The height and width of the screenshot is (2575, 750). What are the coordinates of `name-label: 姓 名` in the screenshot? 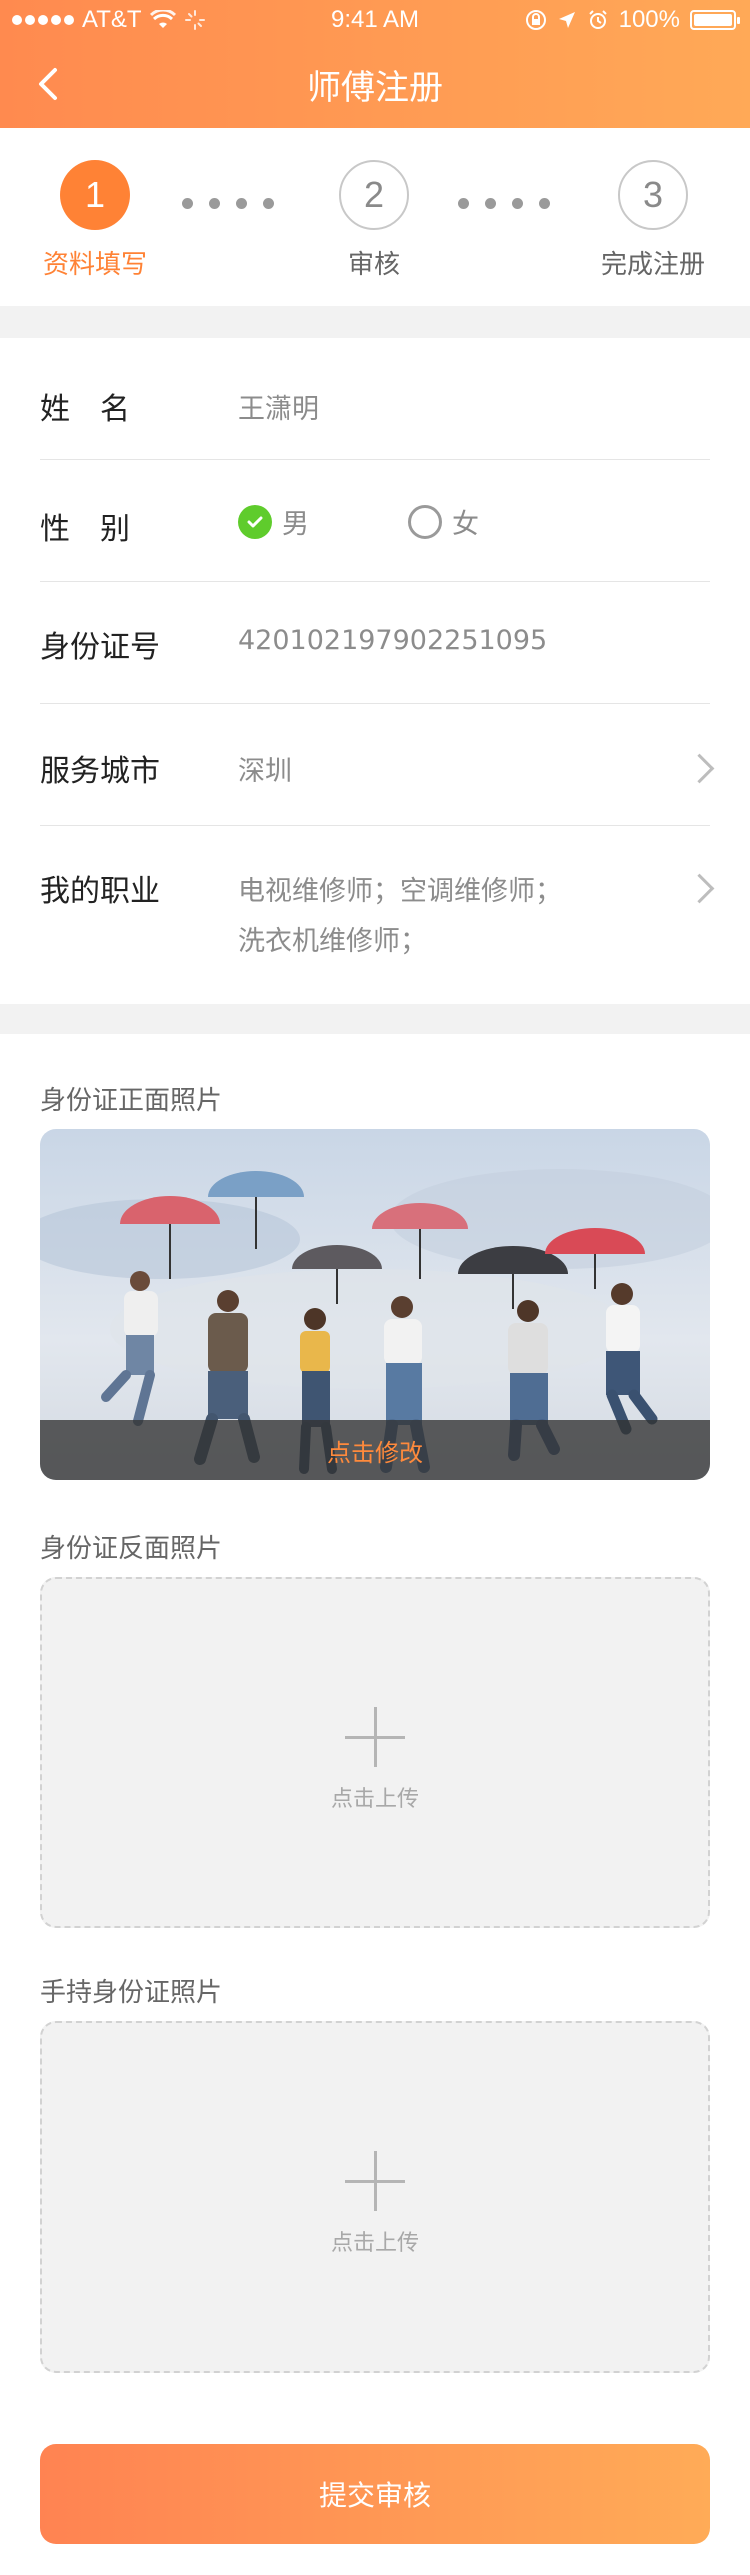 It's located at (85, 409).